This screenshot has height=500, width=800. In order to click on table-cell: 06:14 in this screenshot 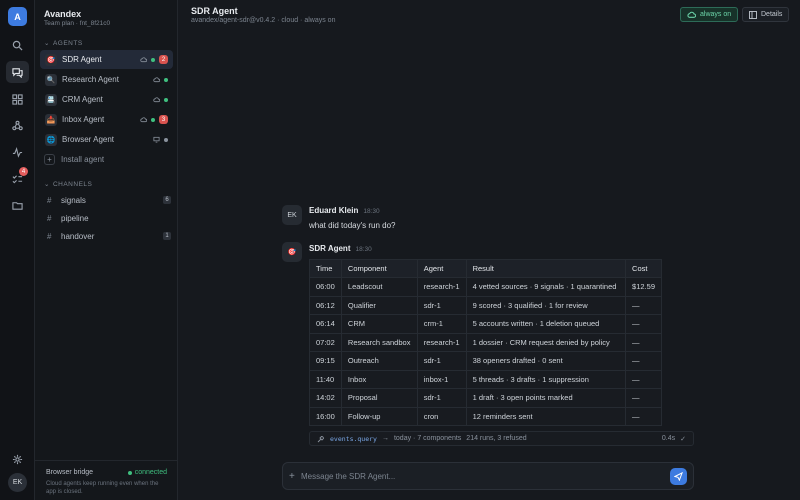, I will do `click(325, 324)`.